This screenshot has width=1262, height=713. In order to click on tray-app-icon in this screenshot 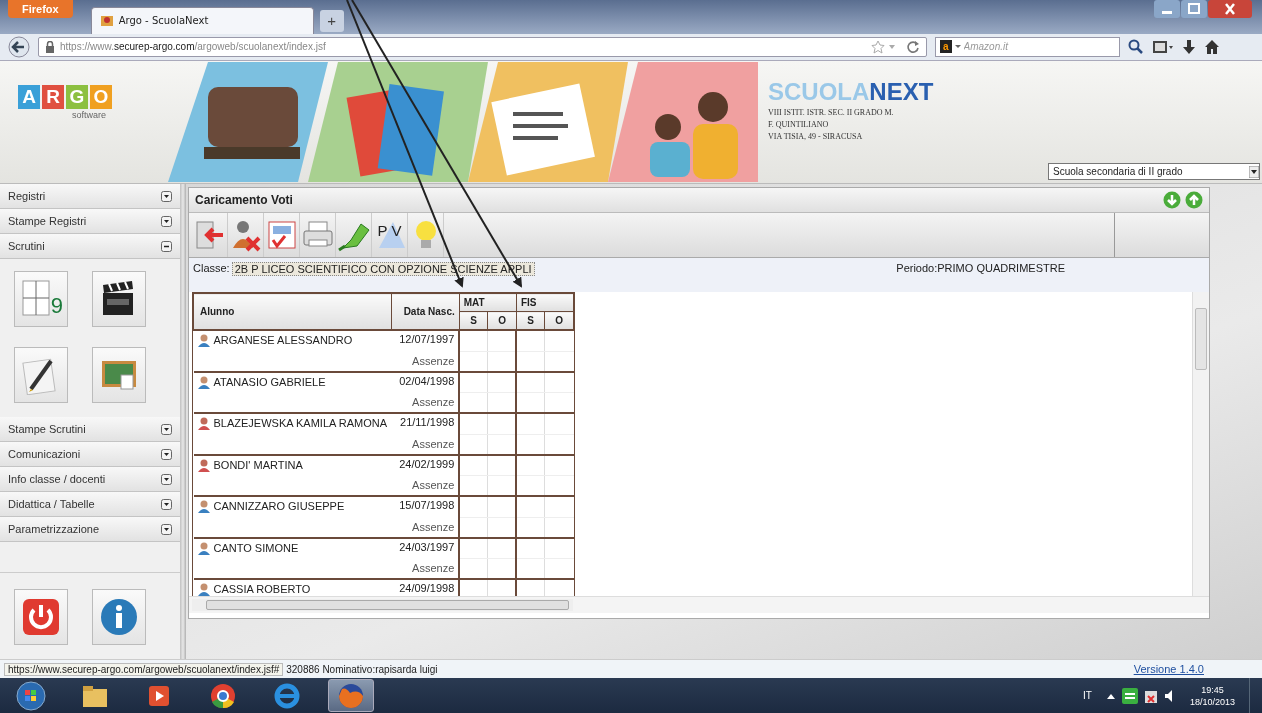, I will do `click(1129, 695)`.